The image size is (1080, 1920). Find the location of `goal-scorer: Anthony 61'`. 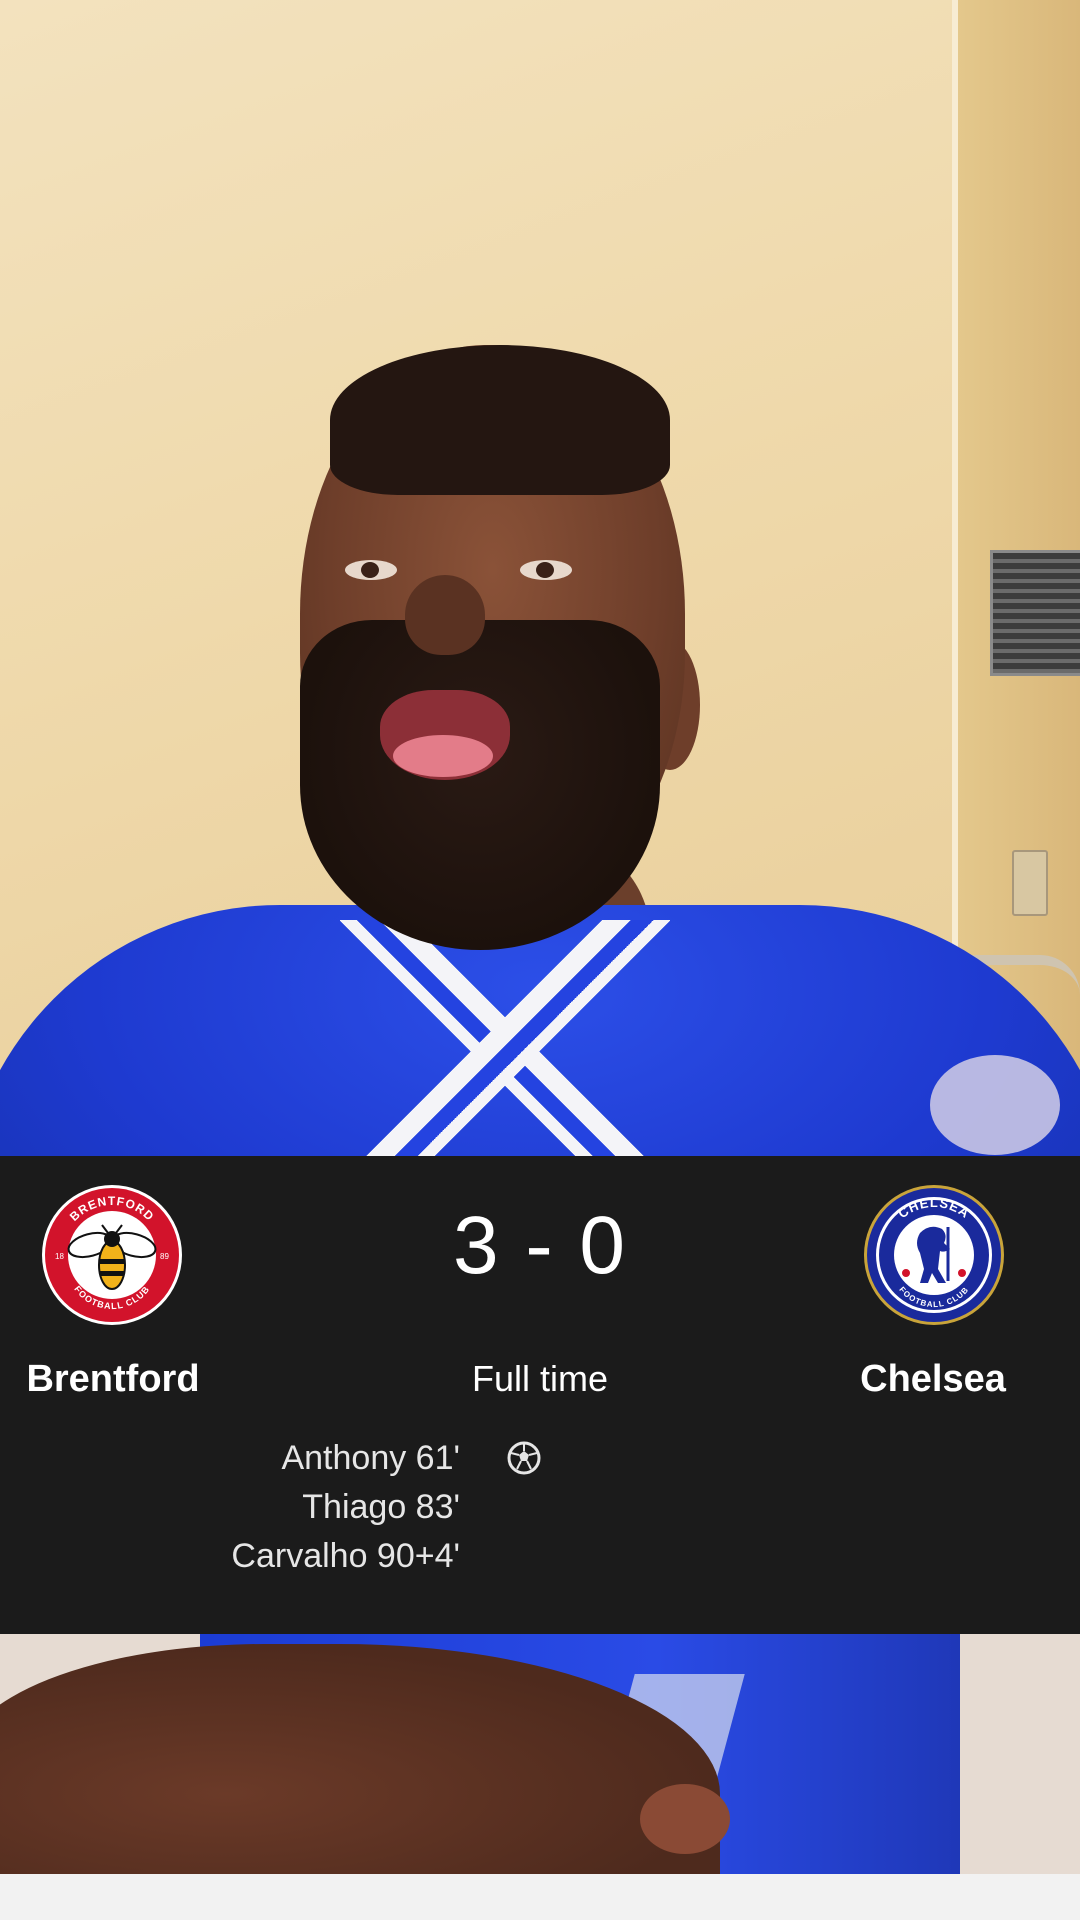

goal-scorer: Anthony 61' is located at coordinates (370, 1458).